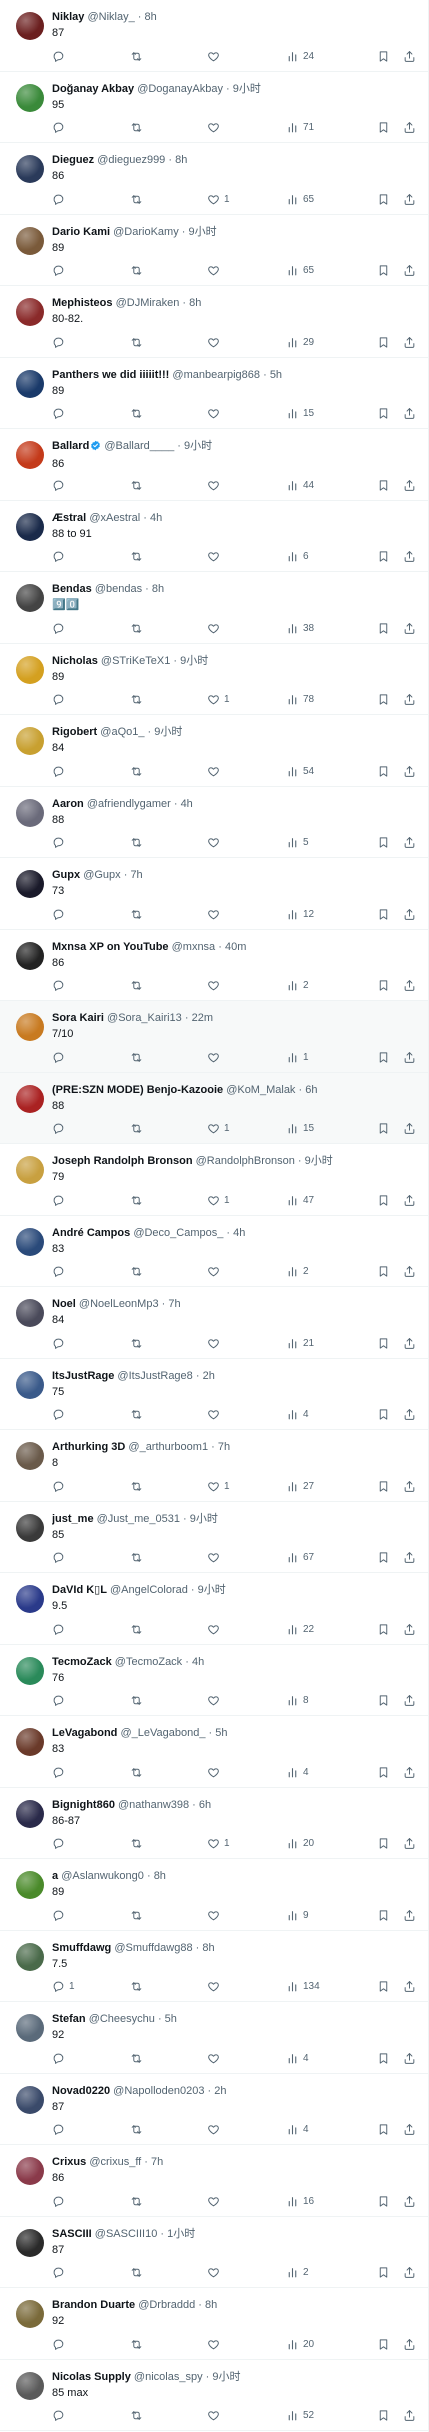  What do you see at coordinates (69, 518) in the screenshot?
I see `author-name: Æstral` at bounding box center [69, 518].